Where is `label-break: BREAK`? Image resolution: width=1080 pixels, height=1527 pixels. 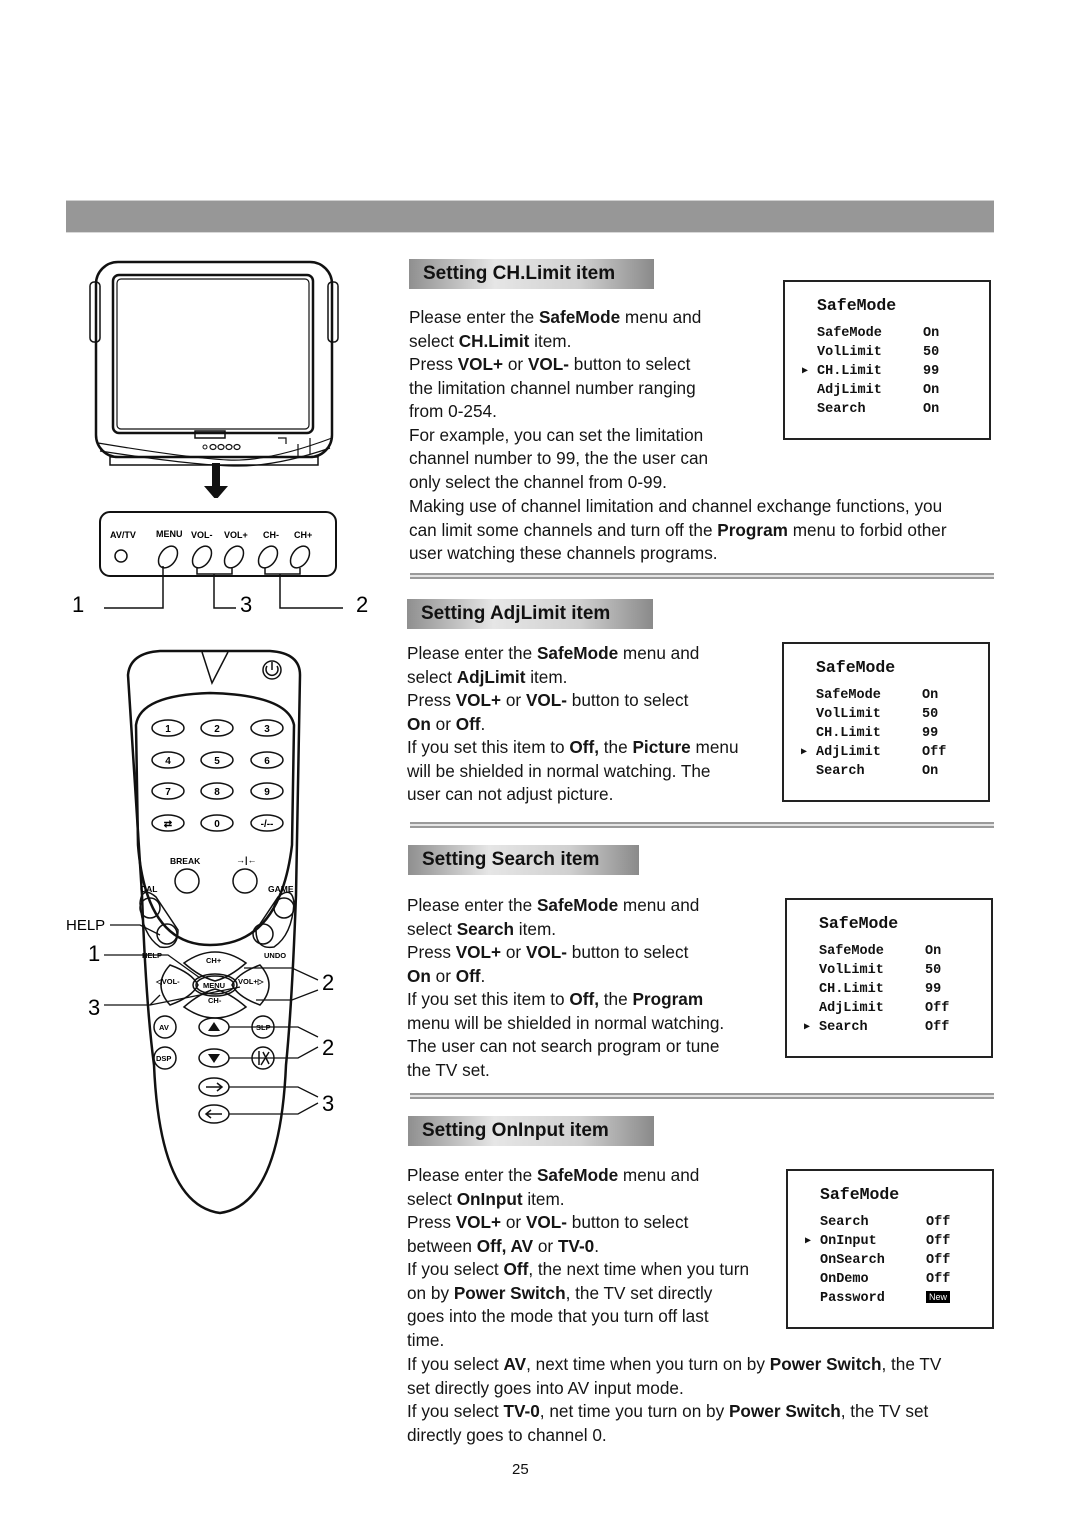
label-break: BREAK is located at coordinates (185, 861).